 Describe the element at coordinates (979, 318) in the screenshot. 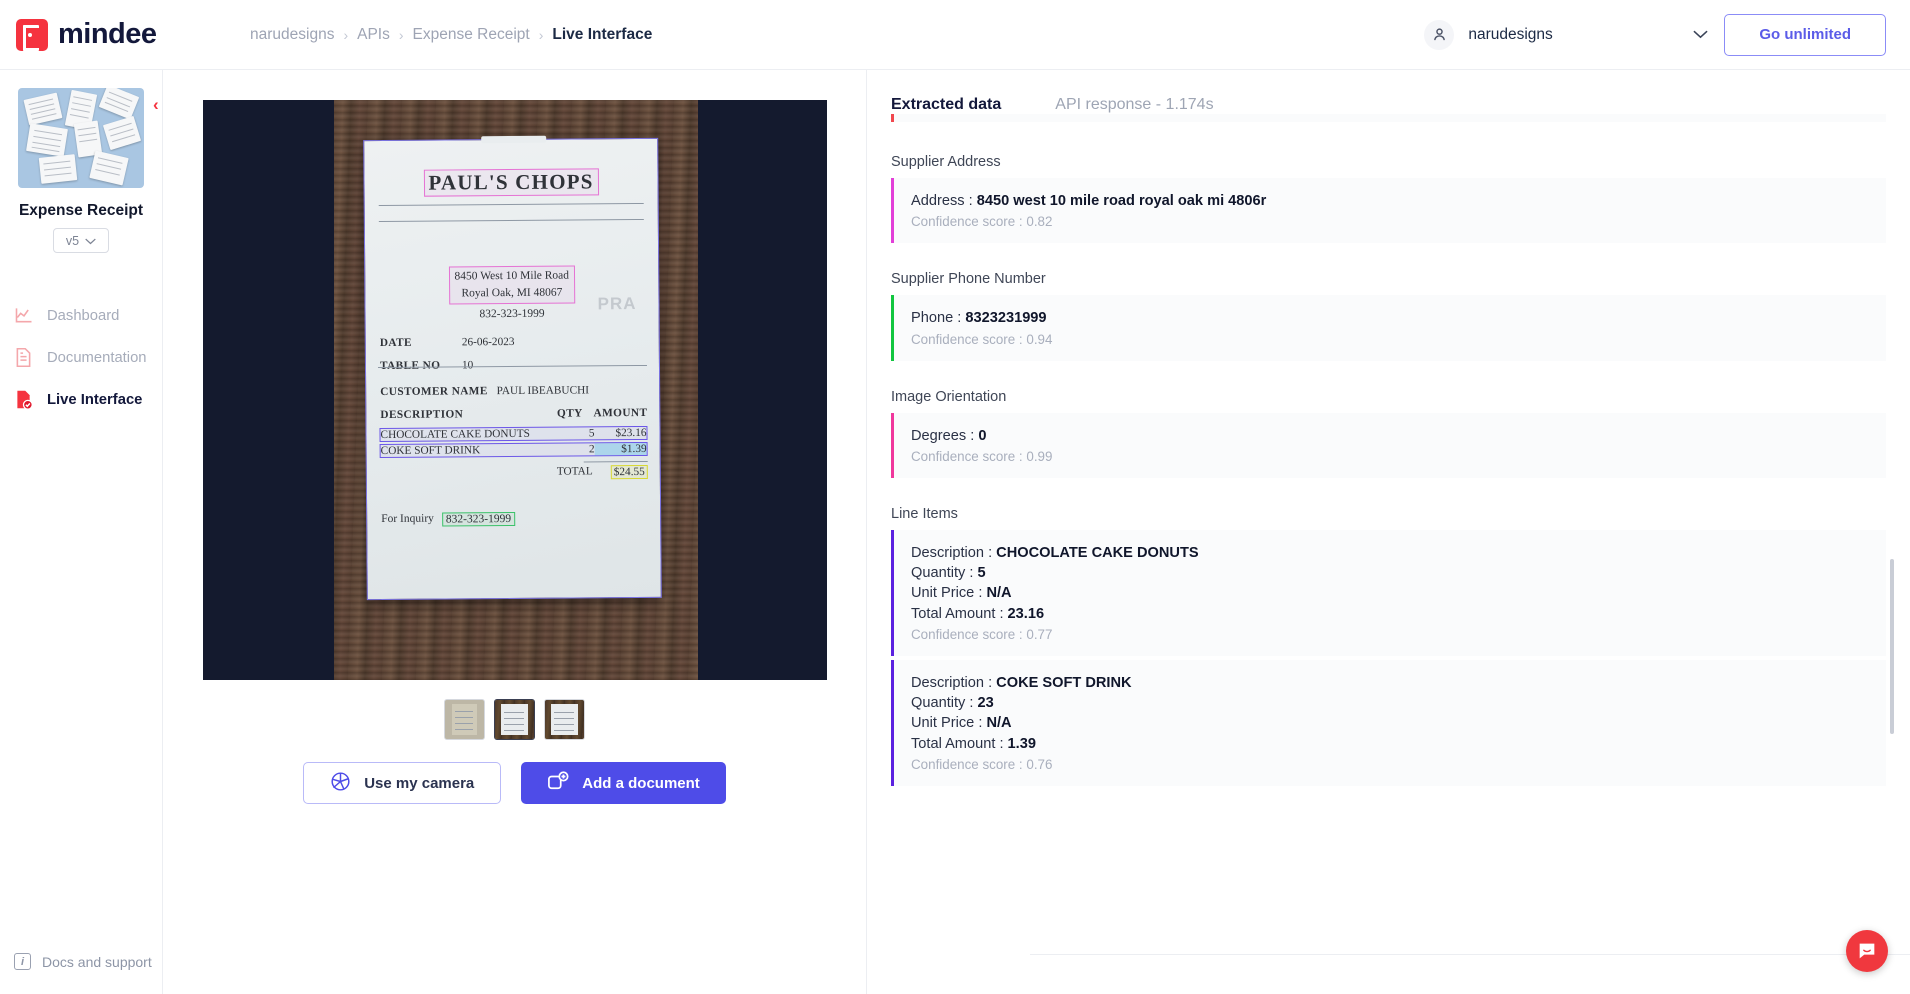

I see `field-line: Phone : 8323231999` at that location.